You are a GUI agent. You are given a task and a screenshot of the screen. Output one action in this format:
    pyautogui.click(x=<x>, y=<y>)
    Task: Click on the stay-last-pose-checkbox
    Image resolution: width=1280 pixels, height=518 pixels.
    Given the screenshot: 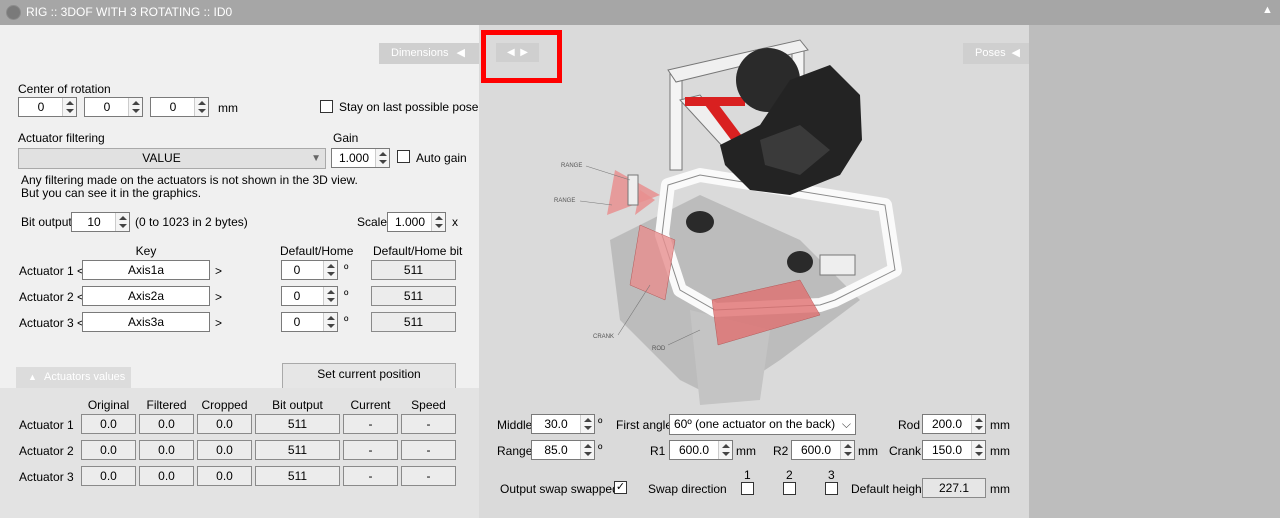 What is the action you would take?
    pyautogui.click(x=326, y=106)
    